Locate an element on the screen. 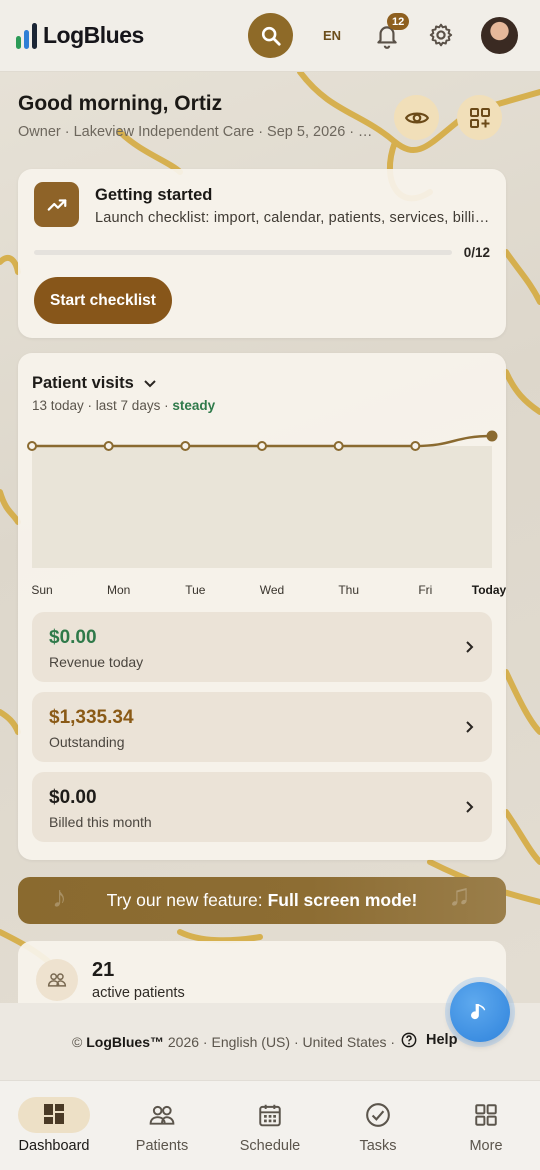  start-checklist-button: Start checklist is located at coordinates (103, 300).